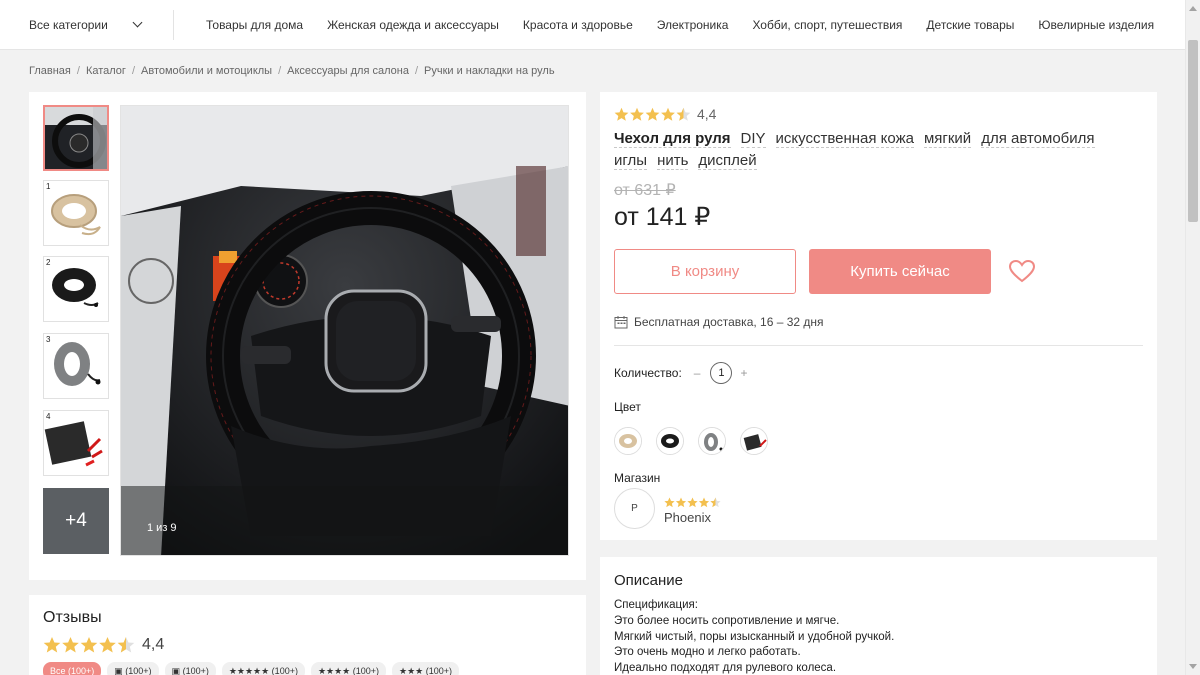 The width and height of the screenshot is (1200, 675). Describe the element at coordinates (697, 373) in the screenshot. I see `quantity-minus-button: –` at that location.